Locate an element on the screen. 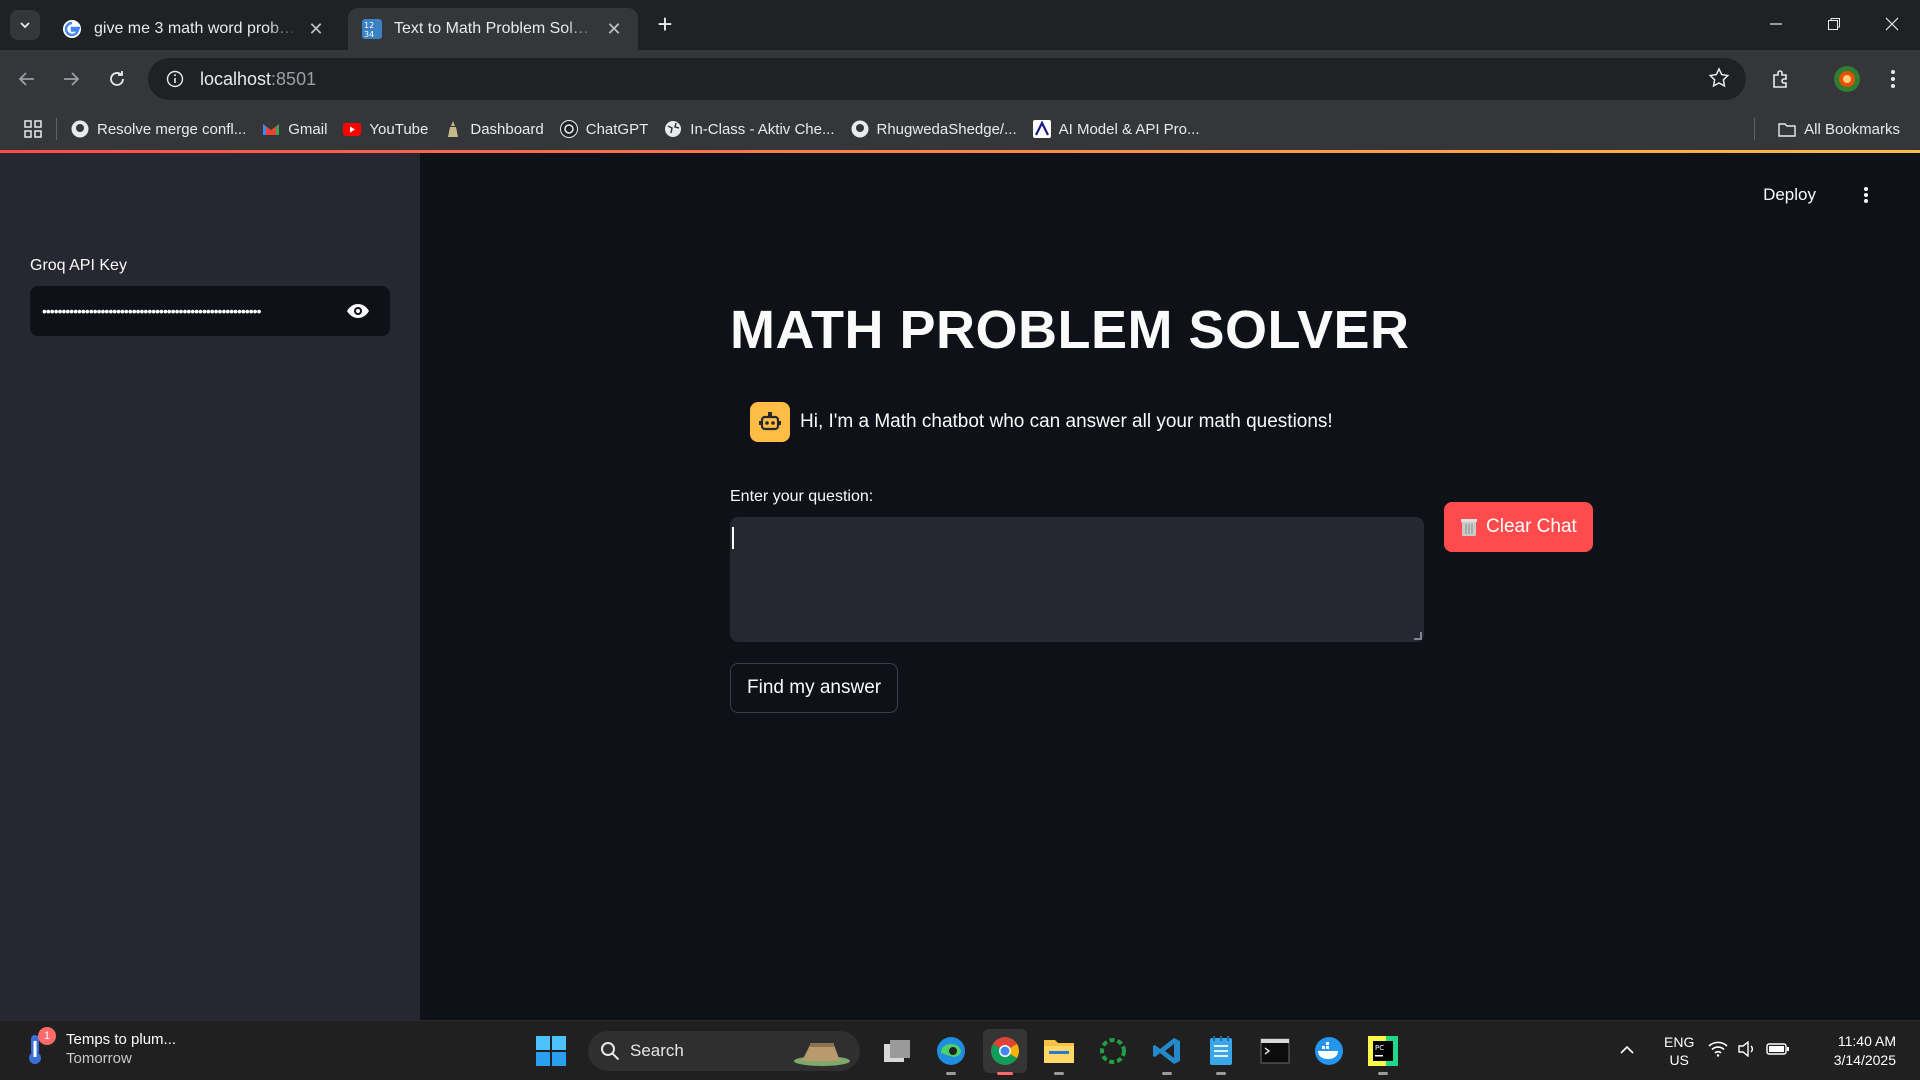 The height and width of the screenshot is (1080, 1920). system-clock: 11:40 AM 3/14/2025 is located at coordinates (1865, 1051).